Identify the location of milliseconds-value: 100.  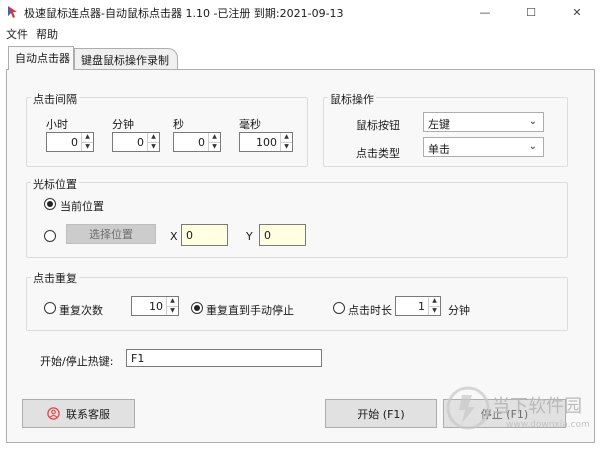
(260, 142).